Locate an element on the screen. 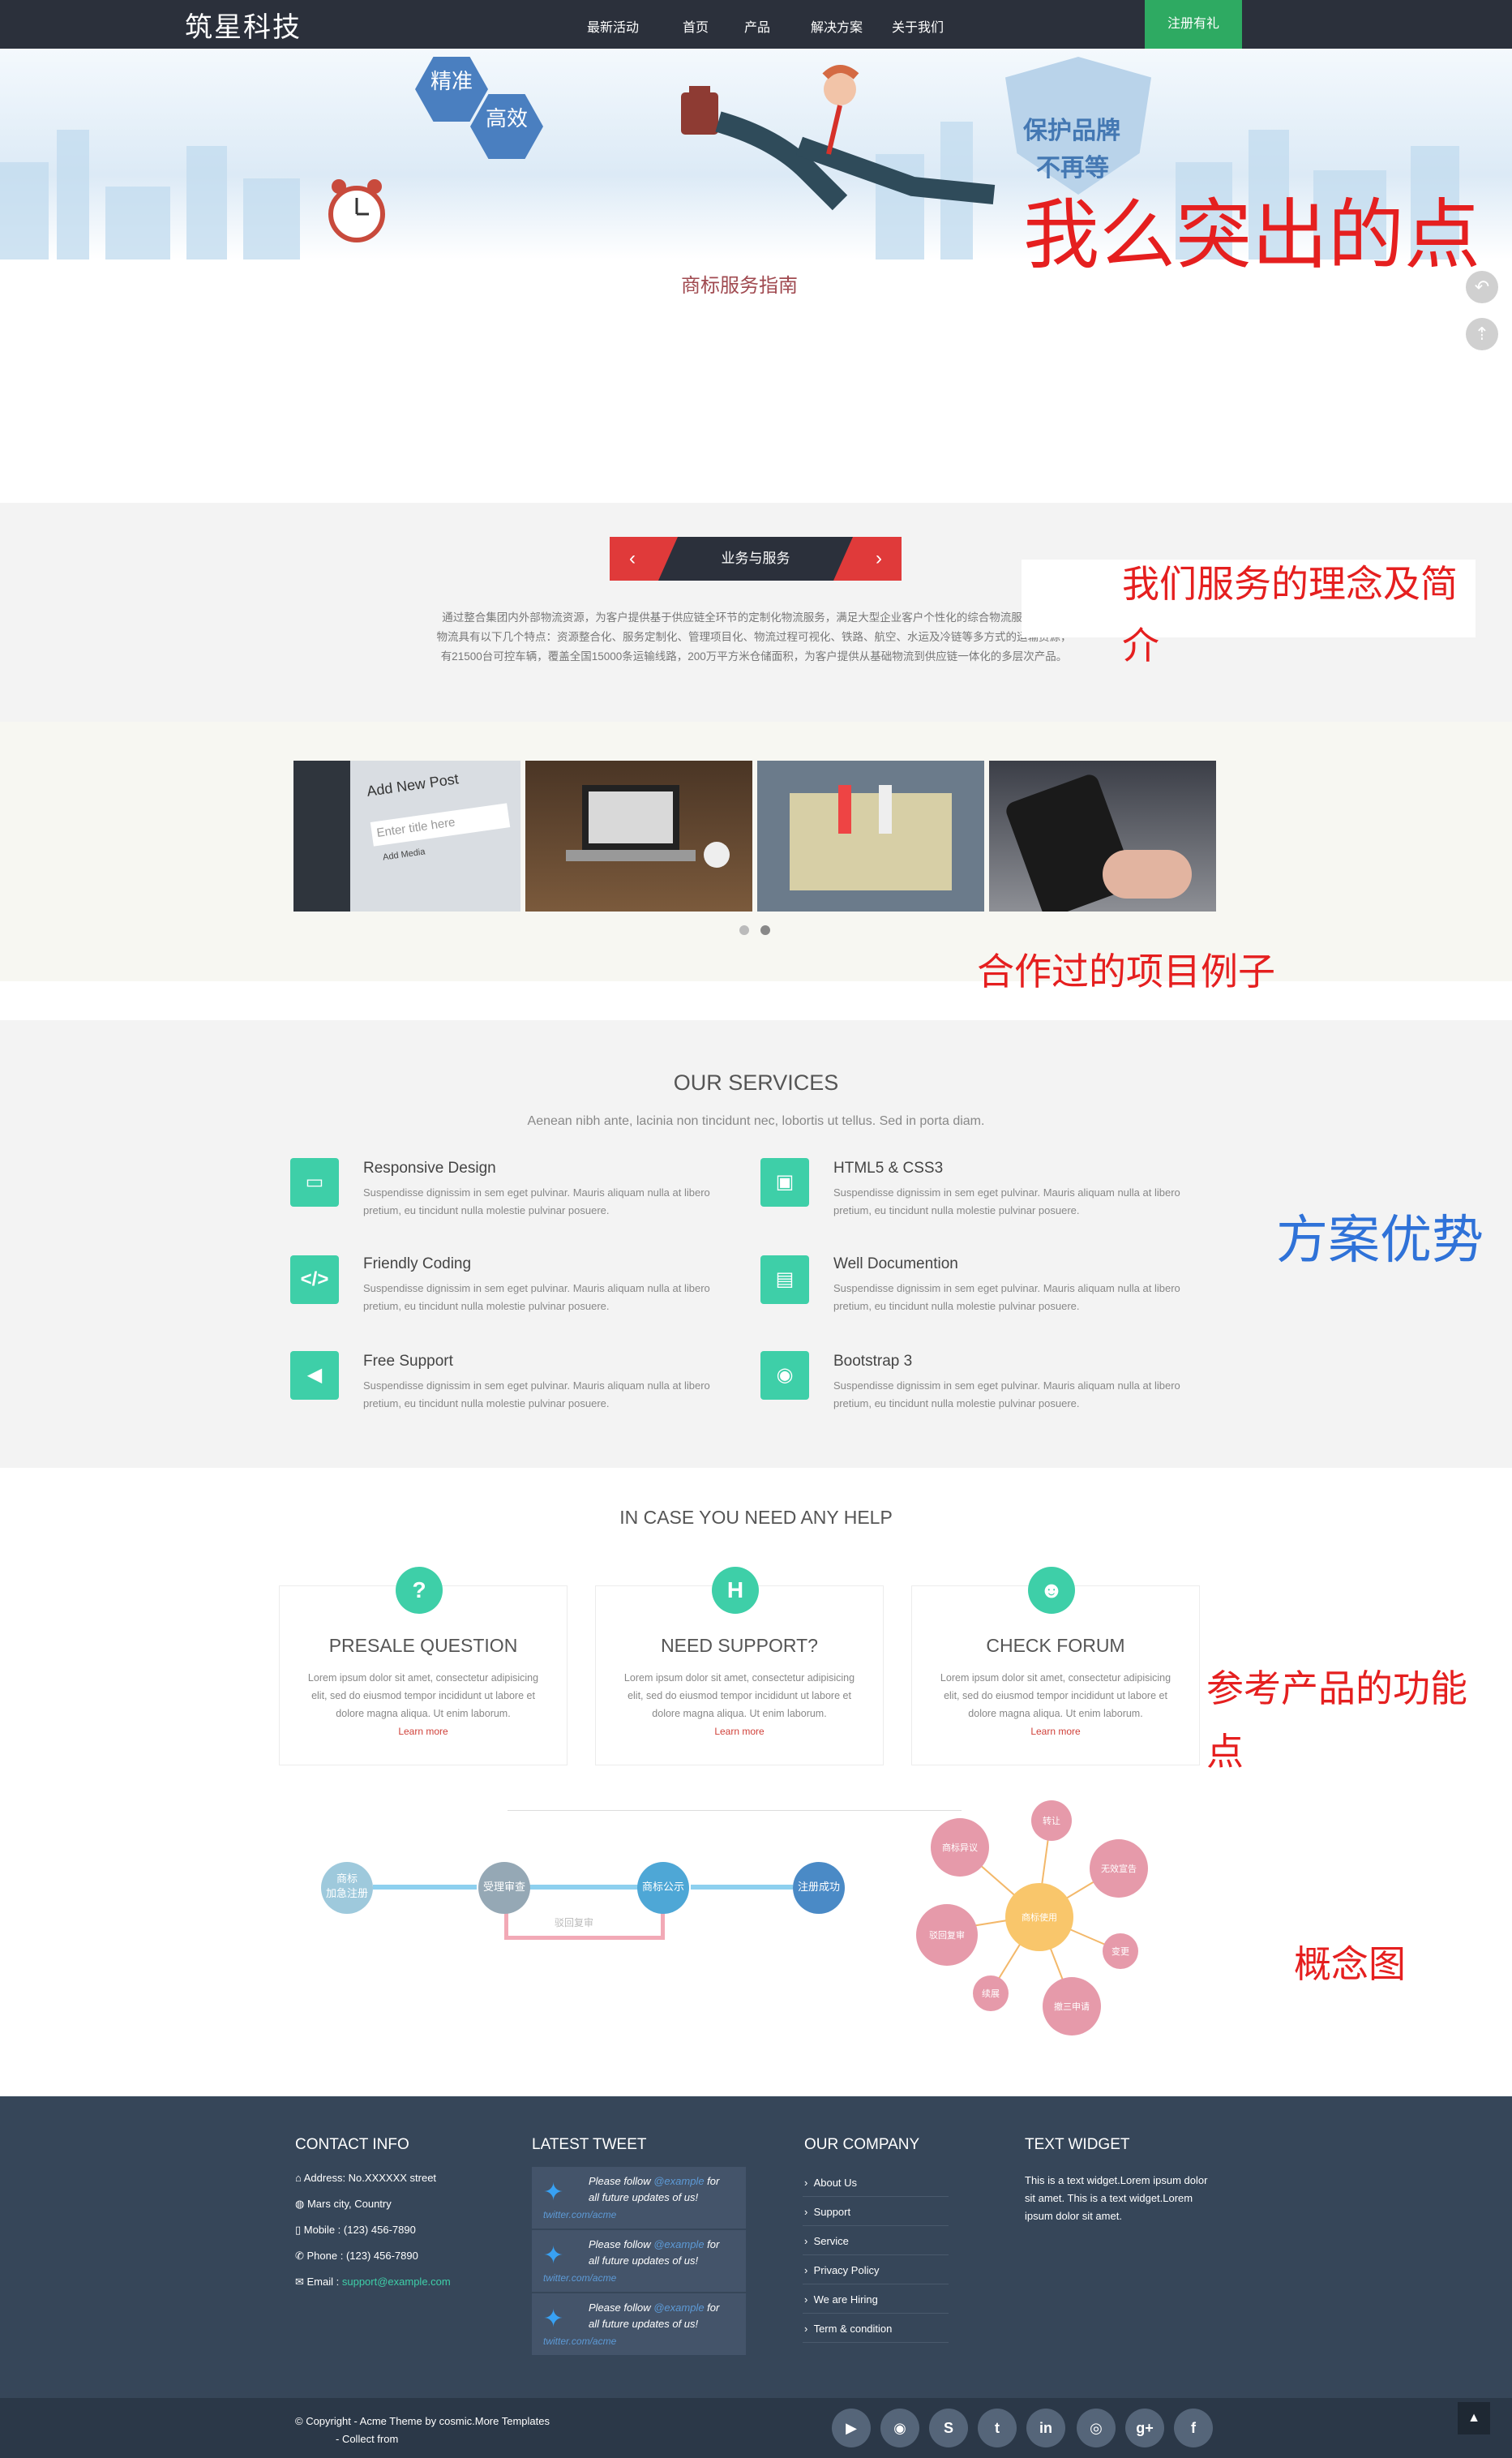 This screenshot has height=2458, width=1512. nav-products: 产品 is located at coordinates (757, 26).